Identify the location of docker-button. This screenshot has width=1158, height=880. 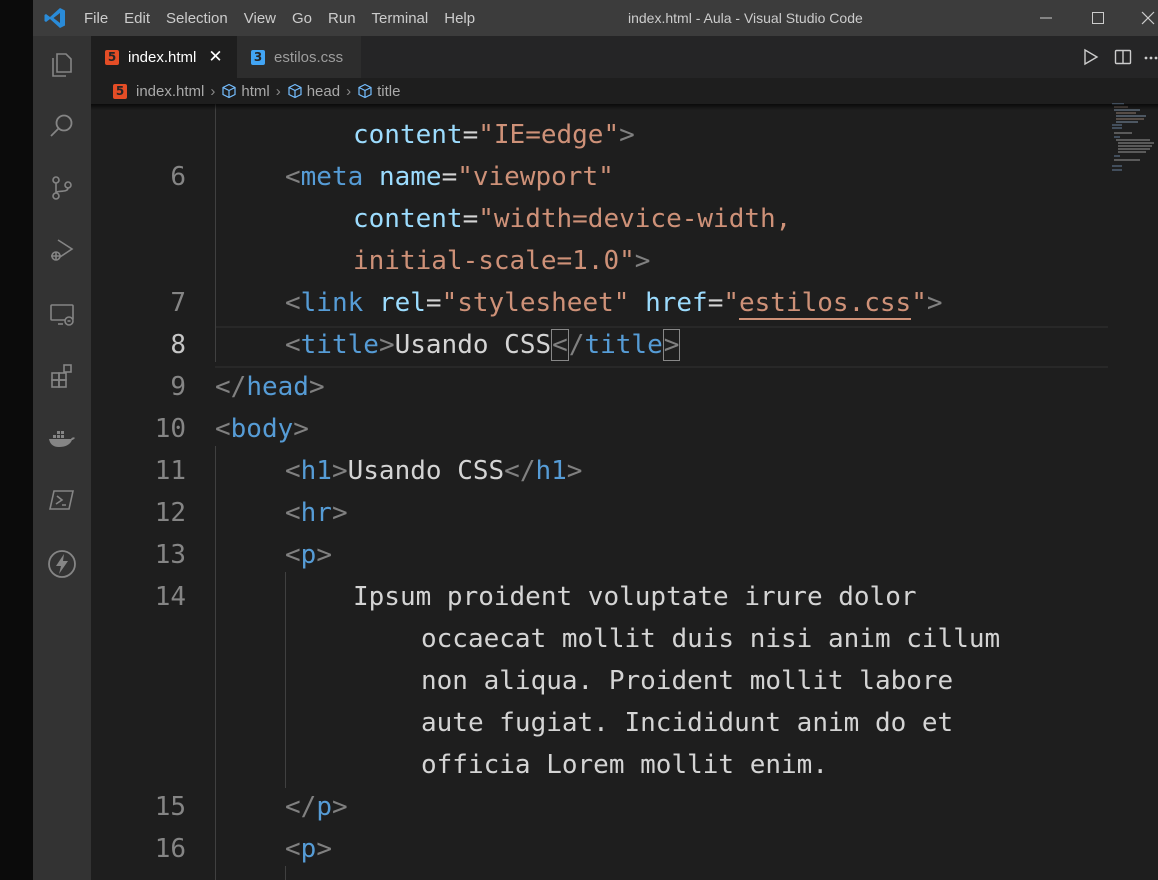
(62, 438).